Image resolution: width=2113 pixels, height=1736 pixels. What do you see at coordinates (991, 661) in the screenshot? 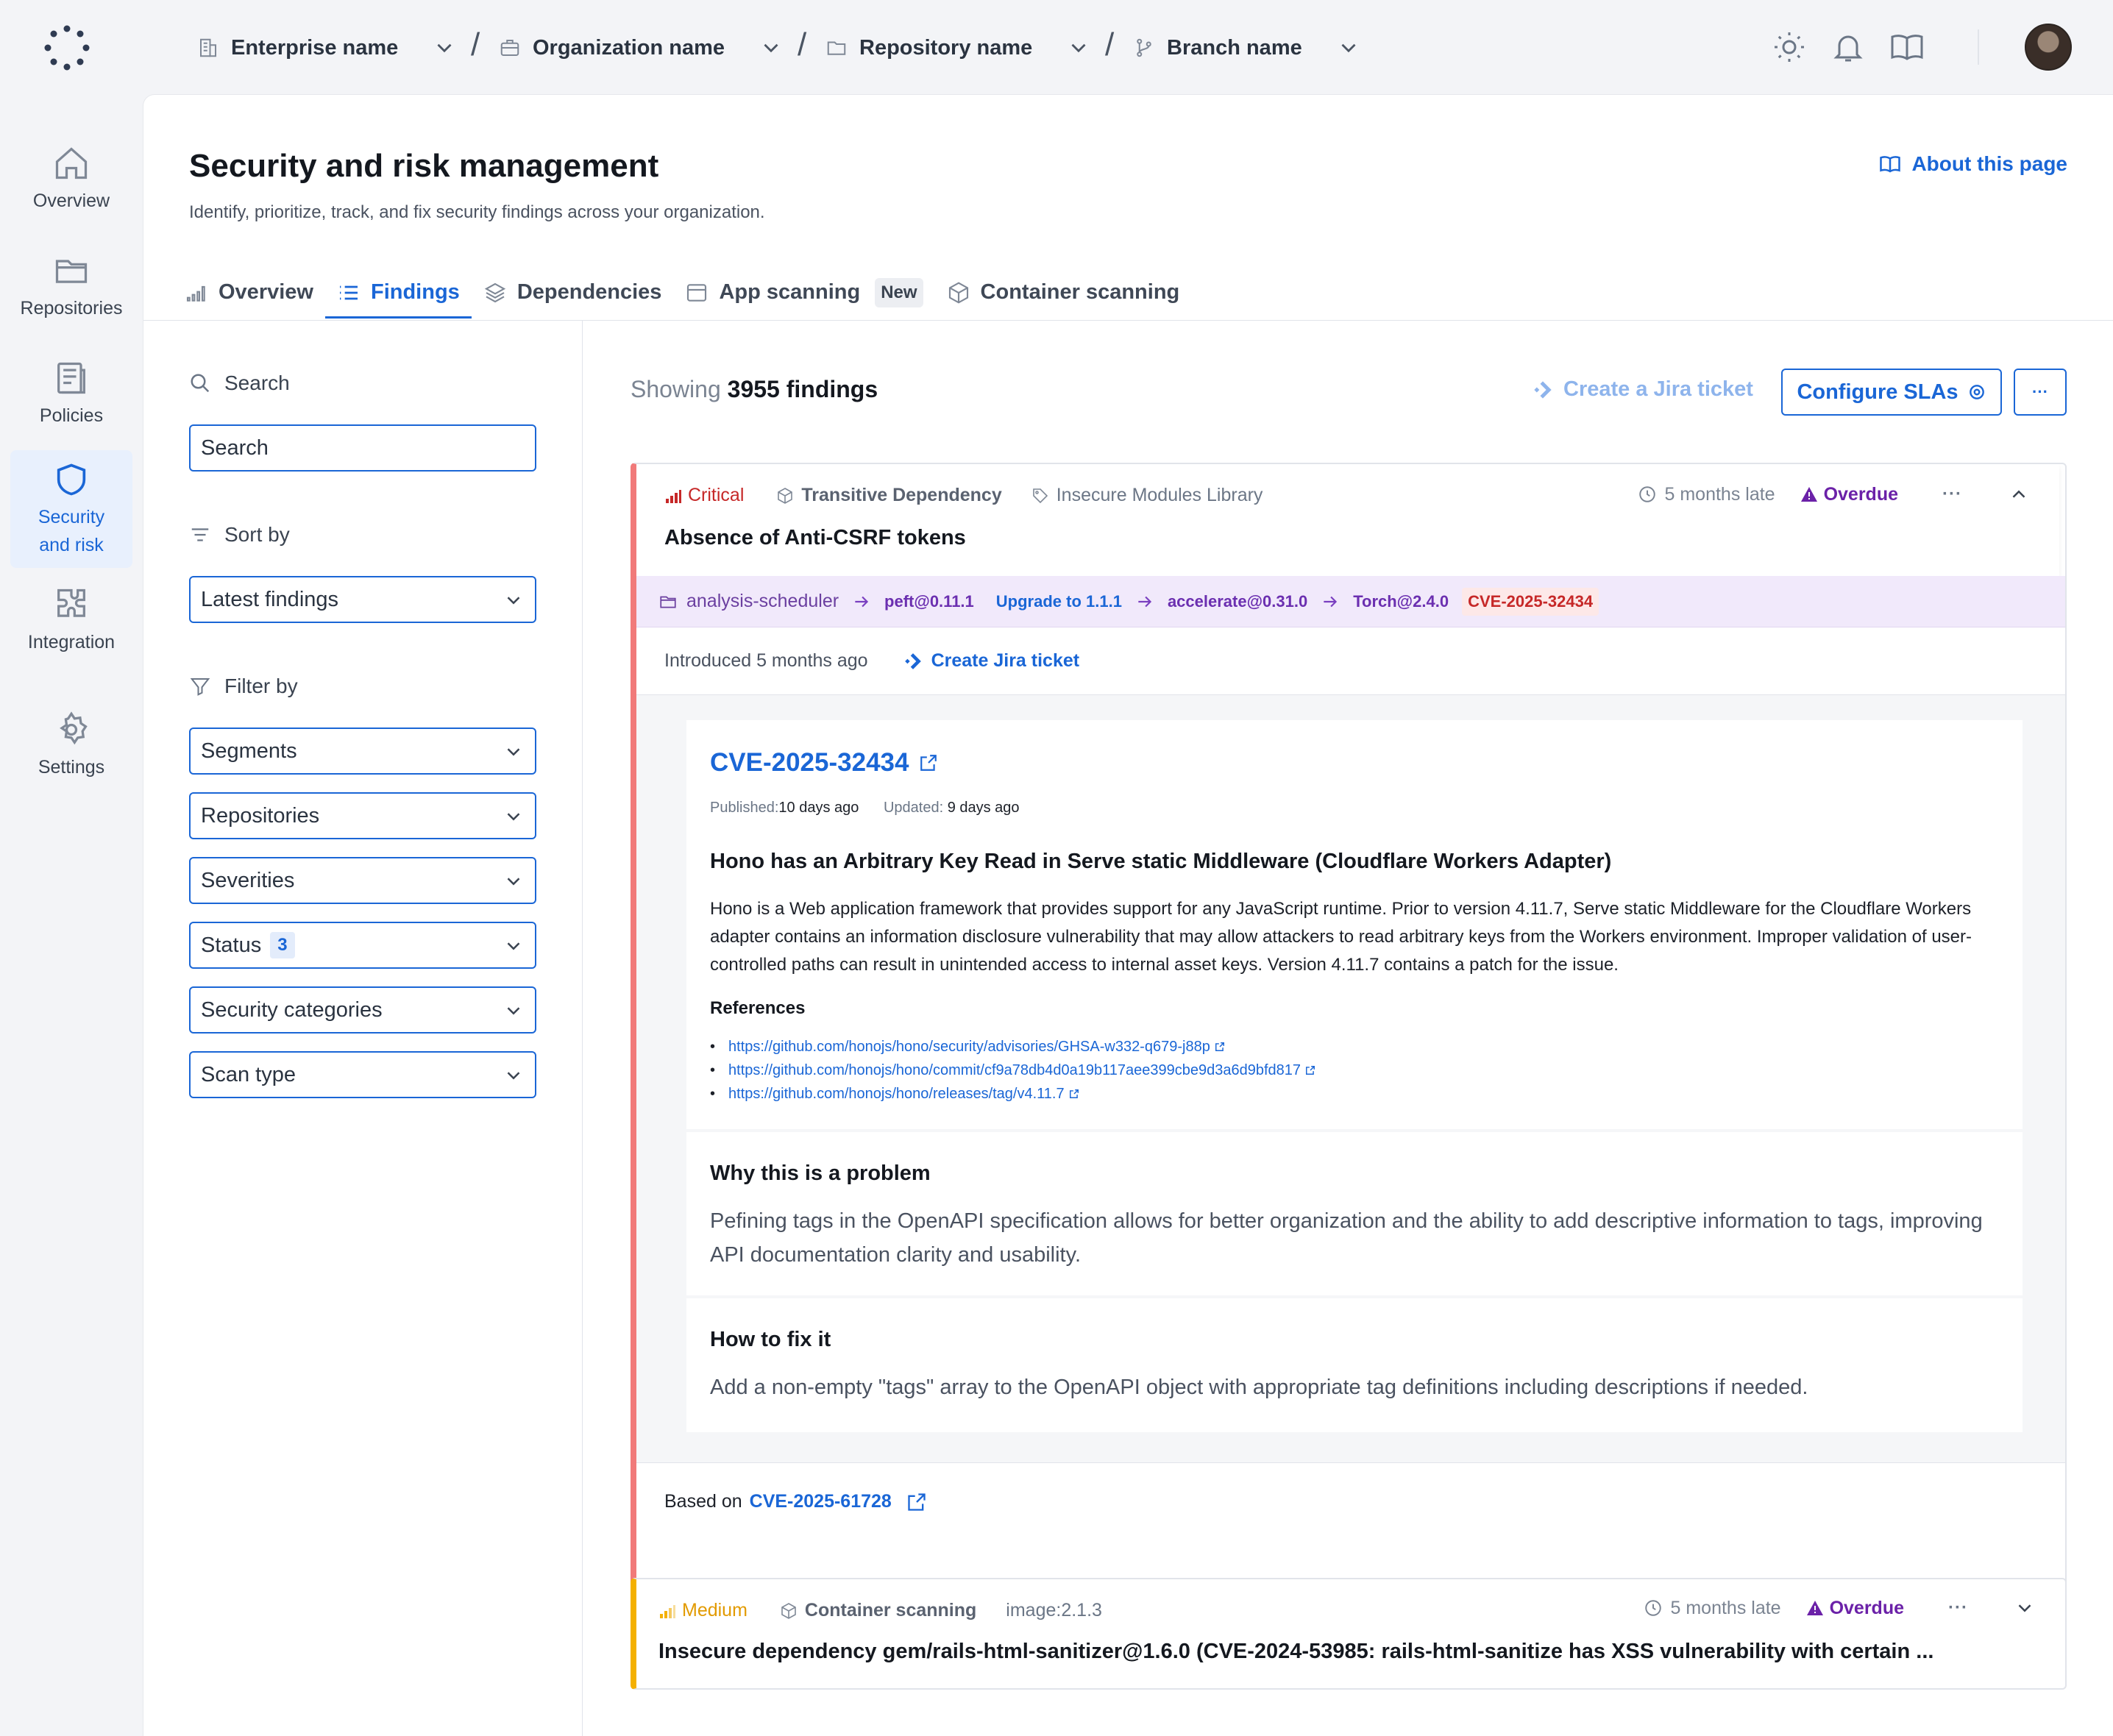
I see `create-jira-ticket-link: Create Jira ticket` at bounding box center [991, 661].